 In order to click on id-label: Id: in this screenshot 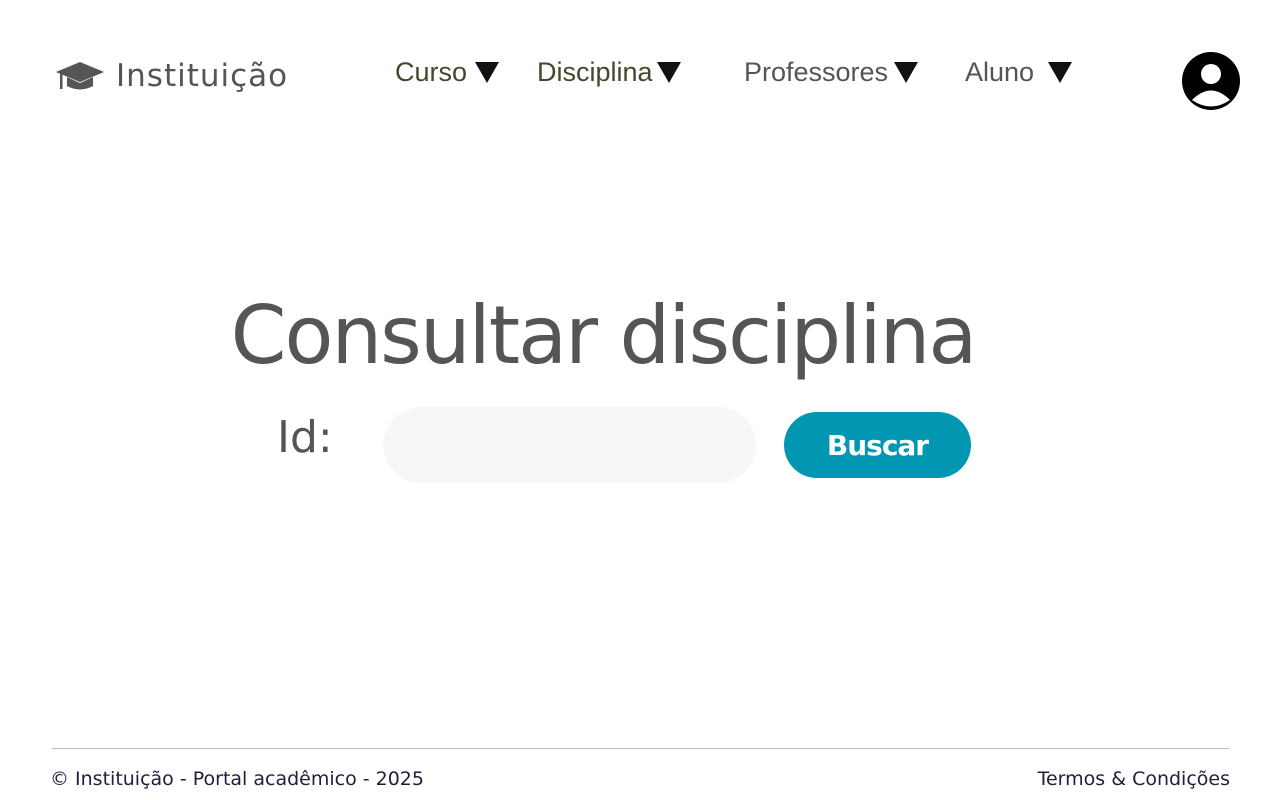, I will do `click(305, 437)`.